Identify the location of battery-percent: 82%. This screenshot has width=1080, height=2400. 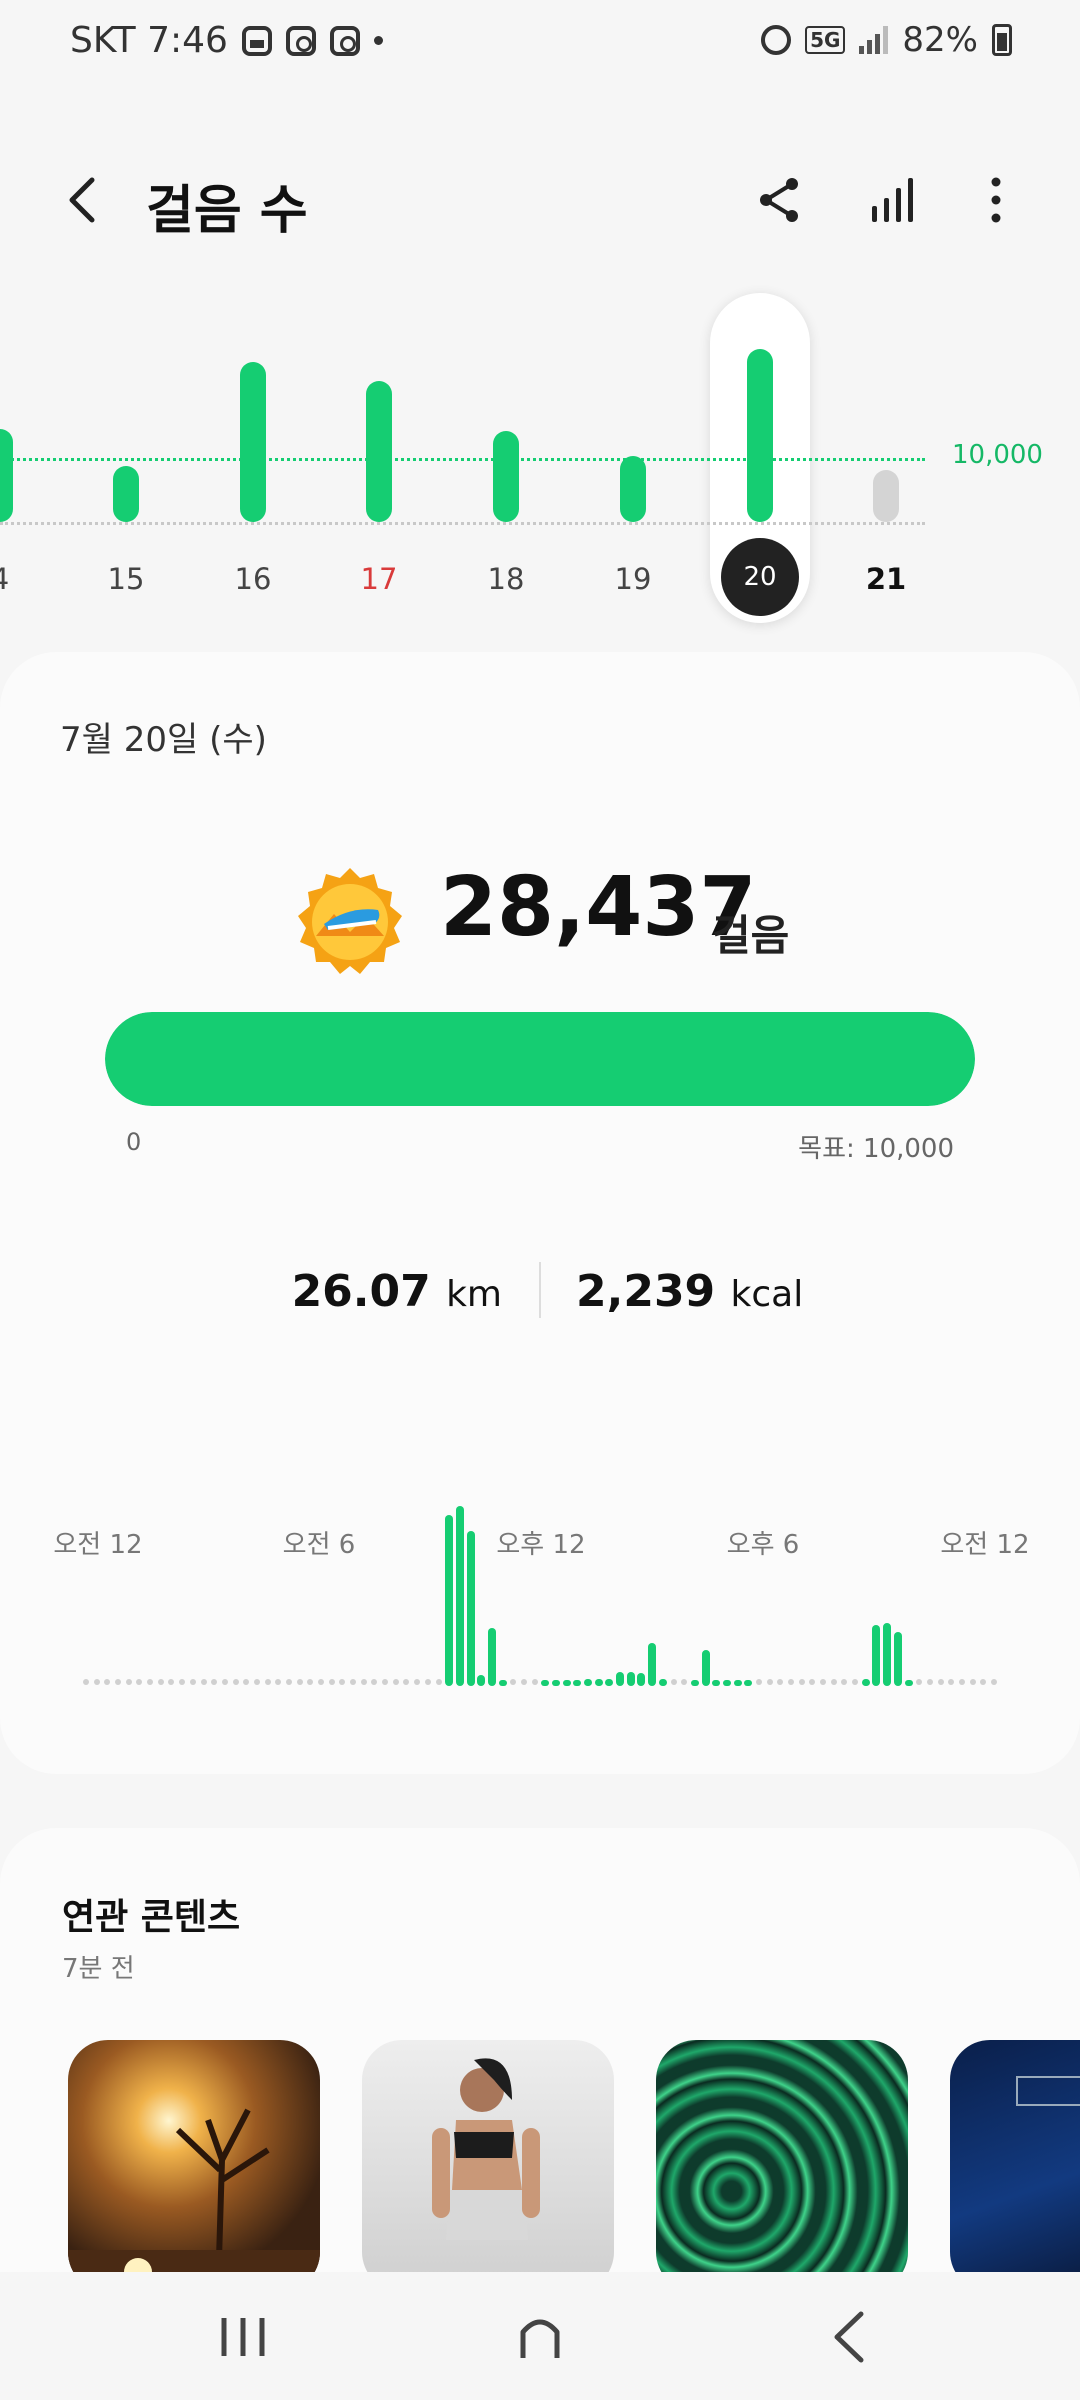
(940, 40).